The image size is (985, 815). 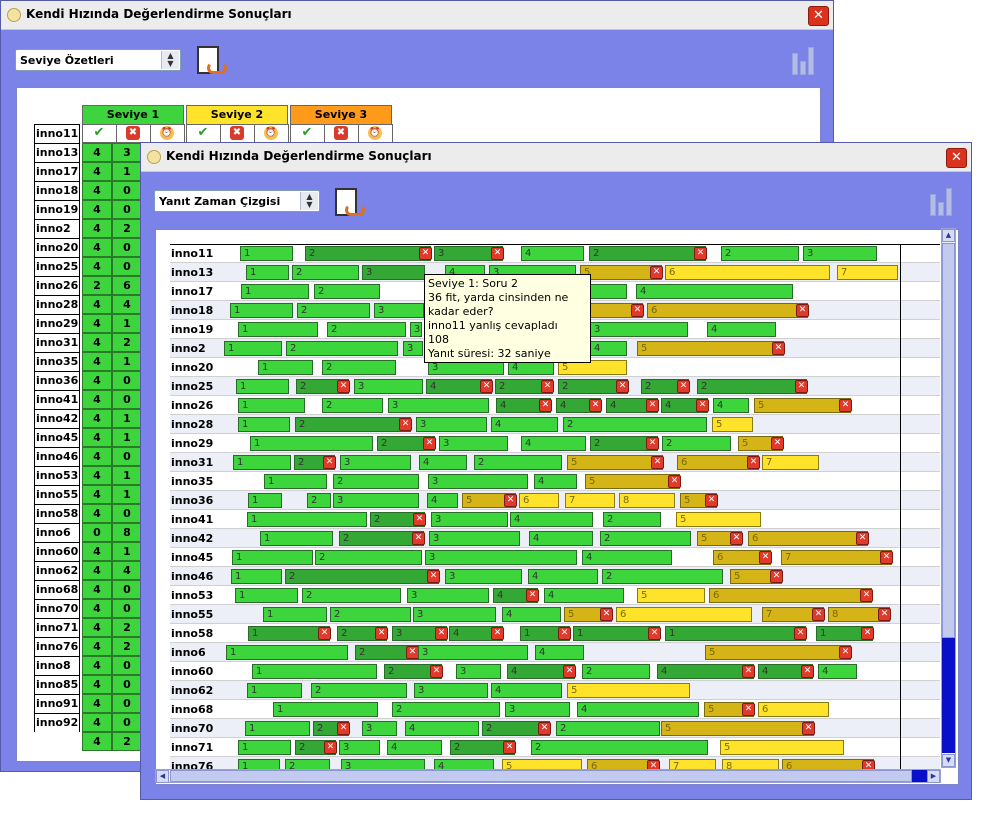 What do you see at coordinates (57, 570) in the screenshot?
I see `student-name: inno62` at bounding box center [57, 570].